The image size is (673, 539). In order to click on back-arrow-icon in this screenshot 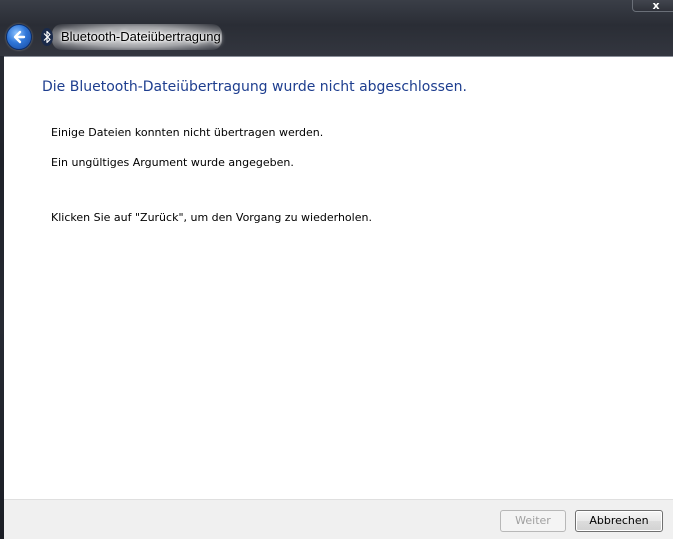, I will do `click(19, 37)`.